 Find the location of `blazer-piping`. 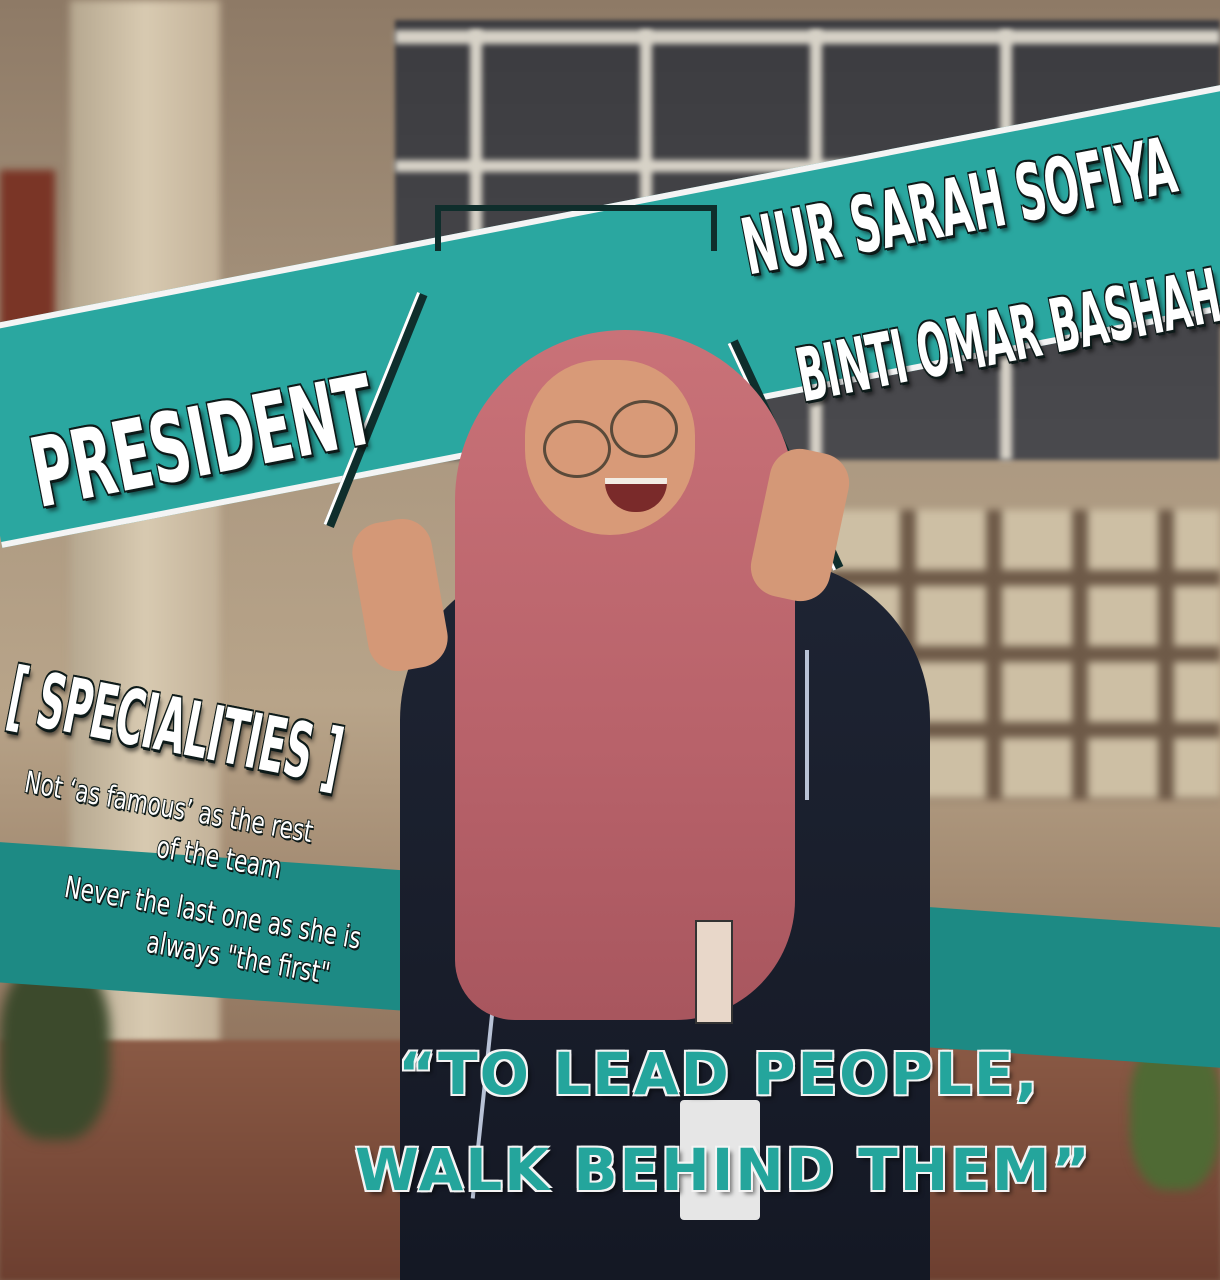

blazer-piping is located at coordinates (807, 725).